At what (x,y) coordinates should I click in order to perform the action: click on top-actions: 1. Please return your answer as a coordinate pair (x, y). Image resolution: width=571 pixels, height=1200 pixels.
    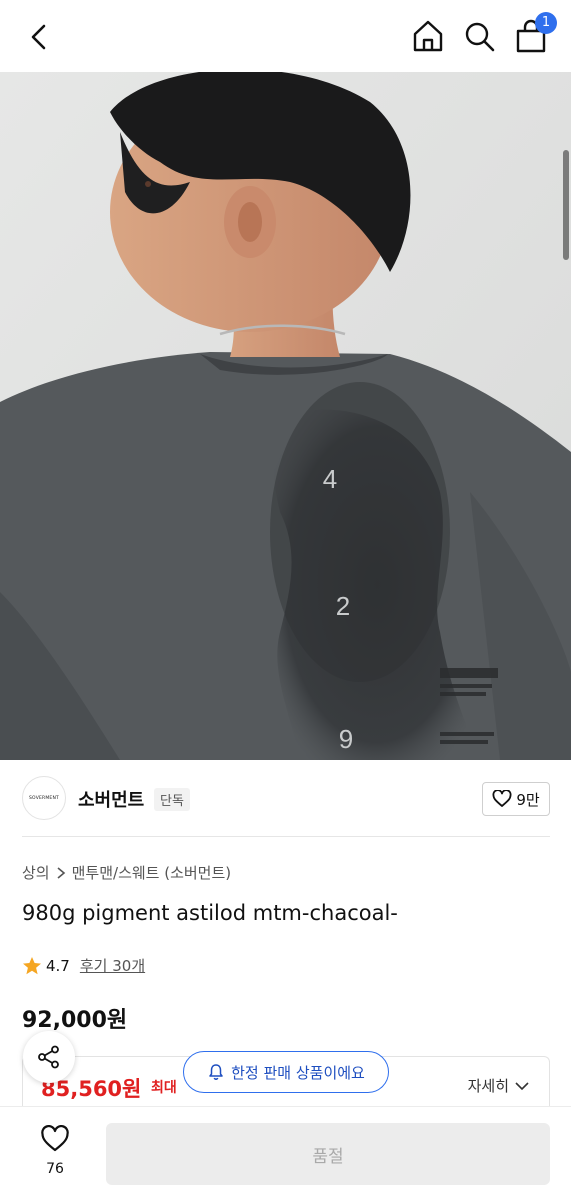
    Looking at the image, I should click on (484, 33).